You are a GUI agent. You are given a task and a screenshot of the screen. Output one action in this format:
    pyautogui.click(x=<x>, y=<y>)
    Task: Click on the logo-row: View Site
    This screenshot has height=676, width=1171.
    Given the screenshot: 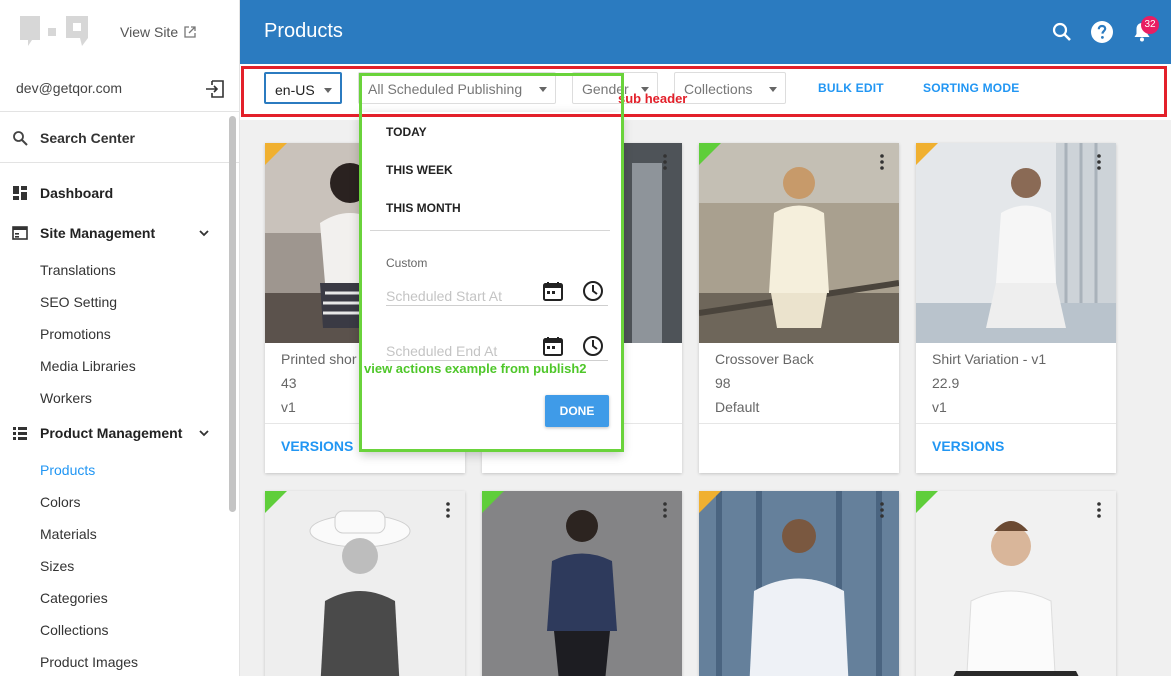 What is the action you would take?
    pyautogui.click(x=119, y=32)
    